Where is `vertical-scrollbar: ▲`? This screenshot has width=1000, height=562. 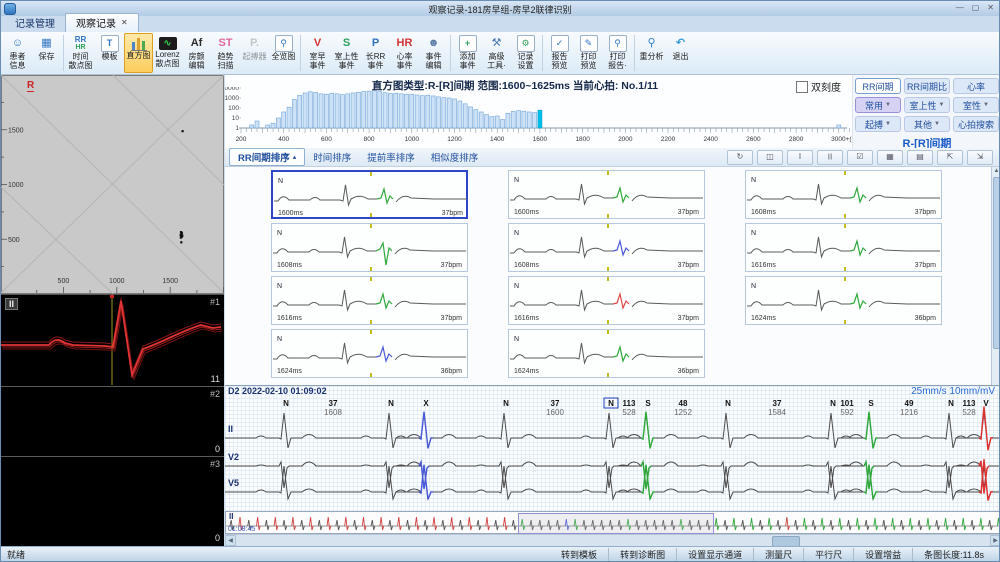 vertical-scrollbar: ▲ is located at coordinates (995, 276).